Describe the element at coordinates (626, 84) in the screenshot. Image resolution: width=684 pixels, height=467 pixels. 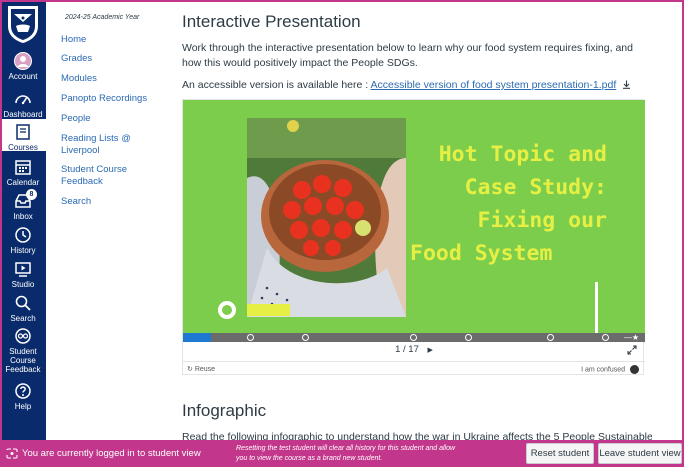
I see `download-icon` at that location.